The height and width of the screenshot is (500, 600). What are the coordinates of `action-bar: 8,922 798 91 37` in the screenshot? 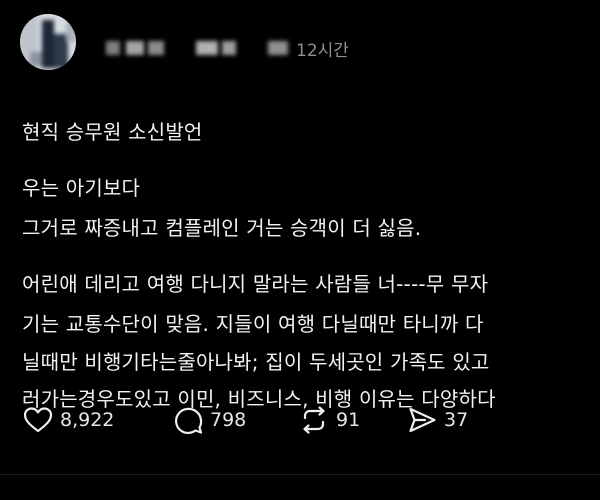 It's located at (302, 420).